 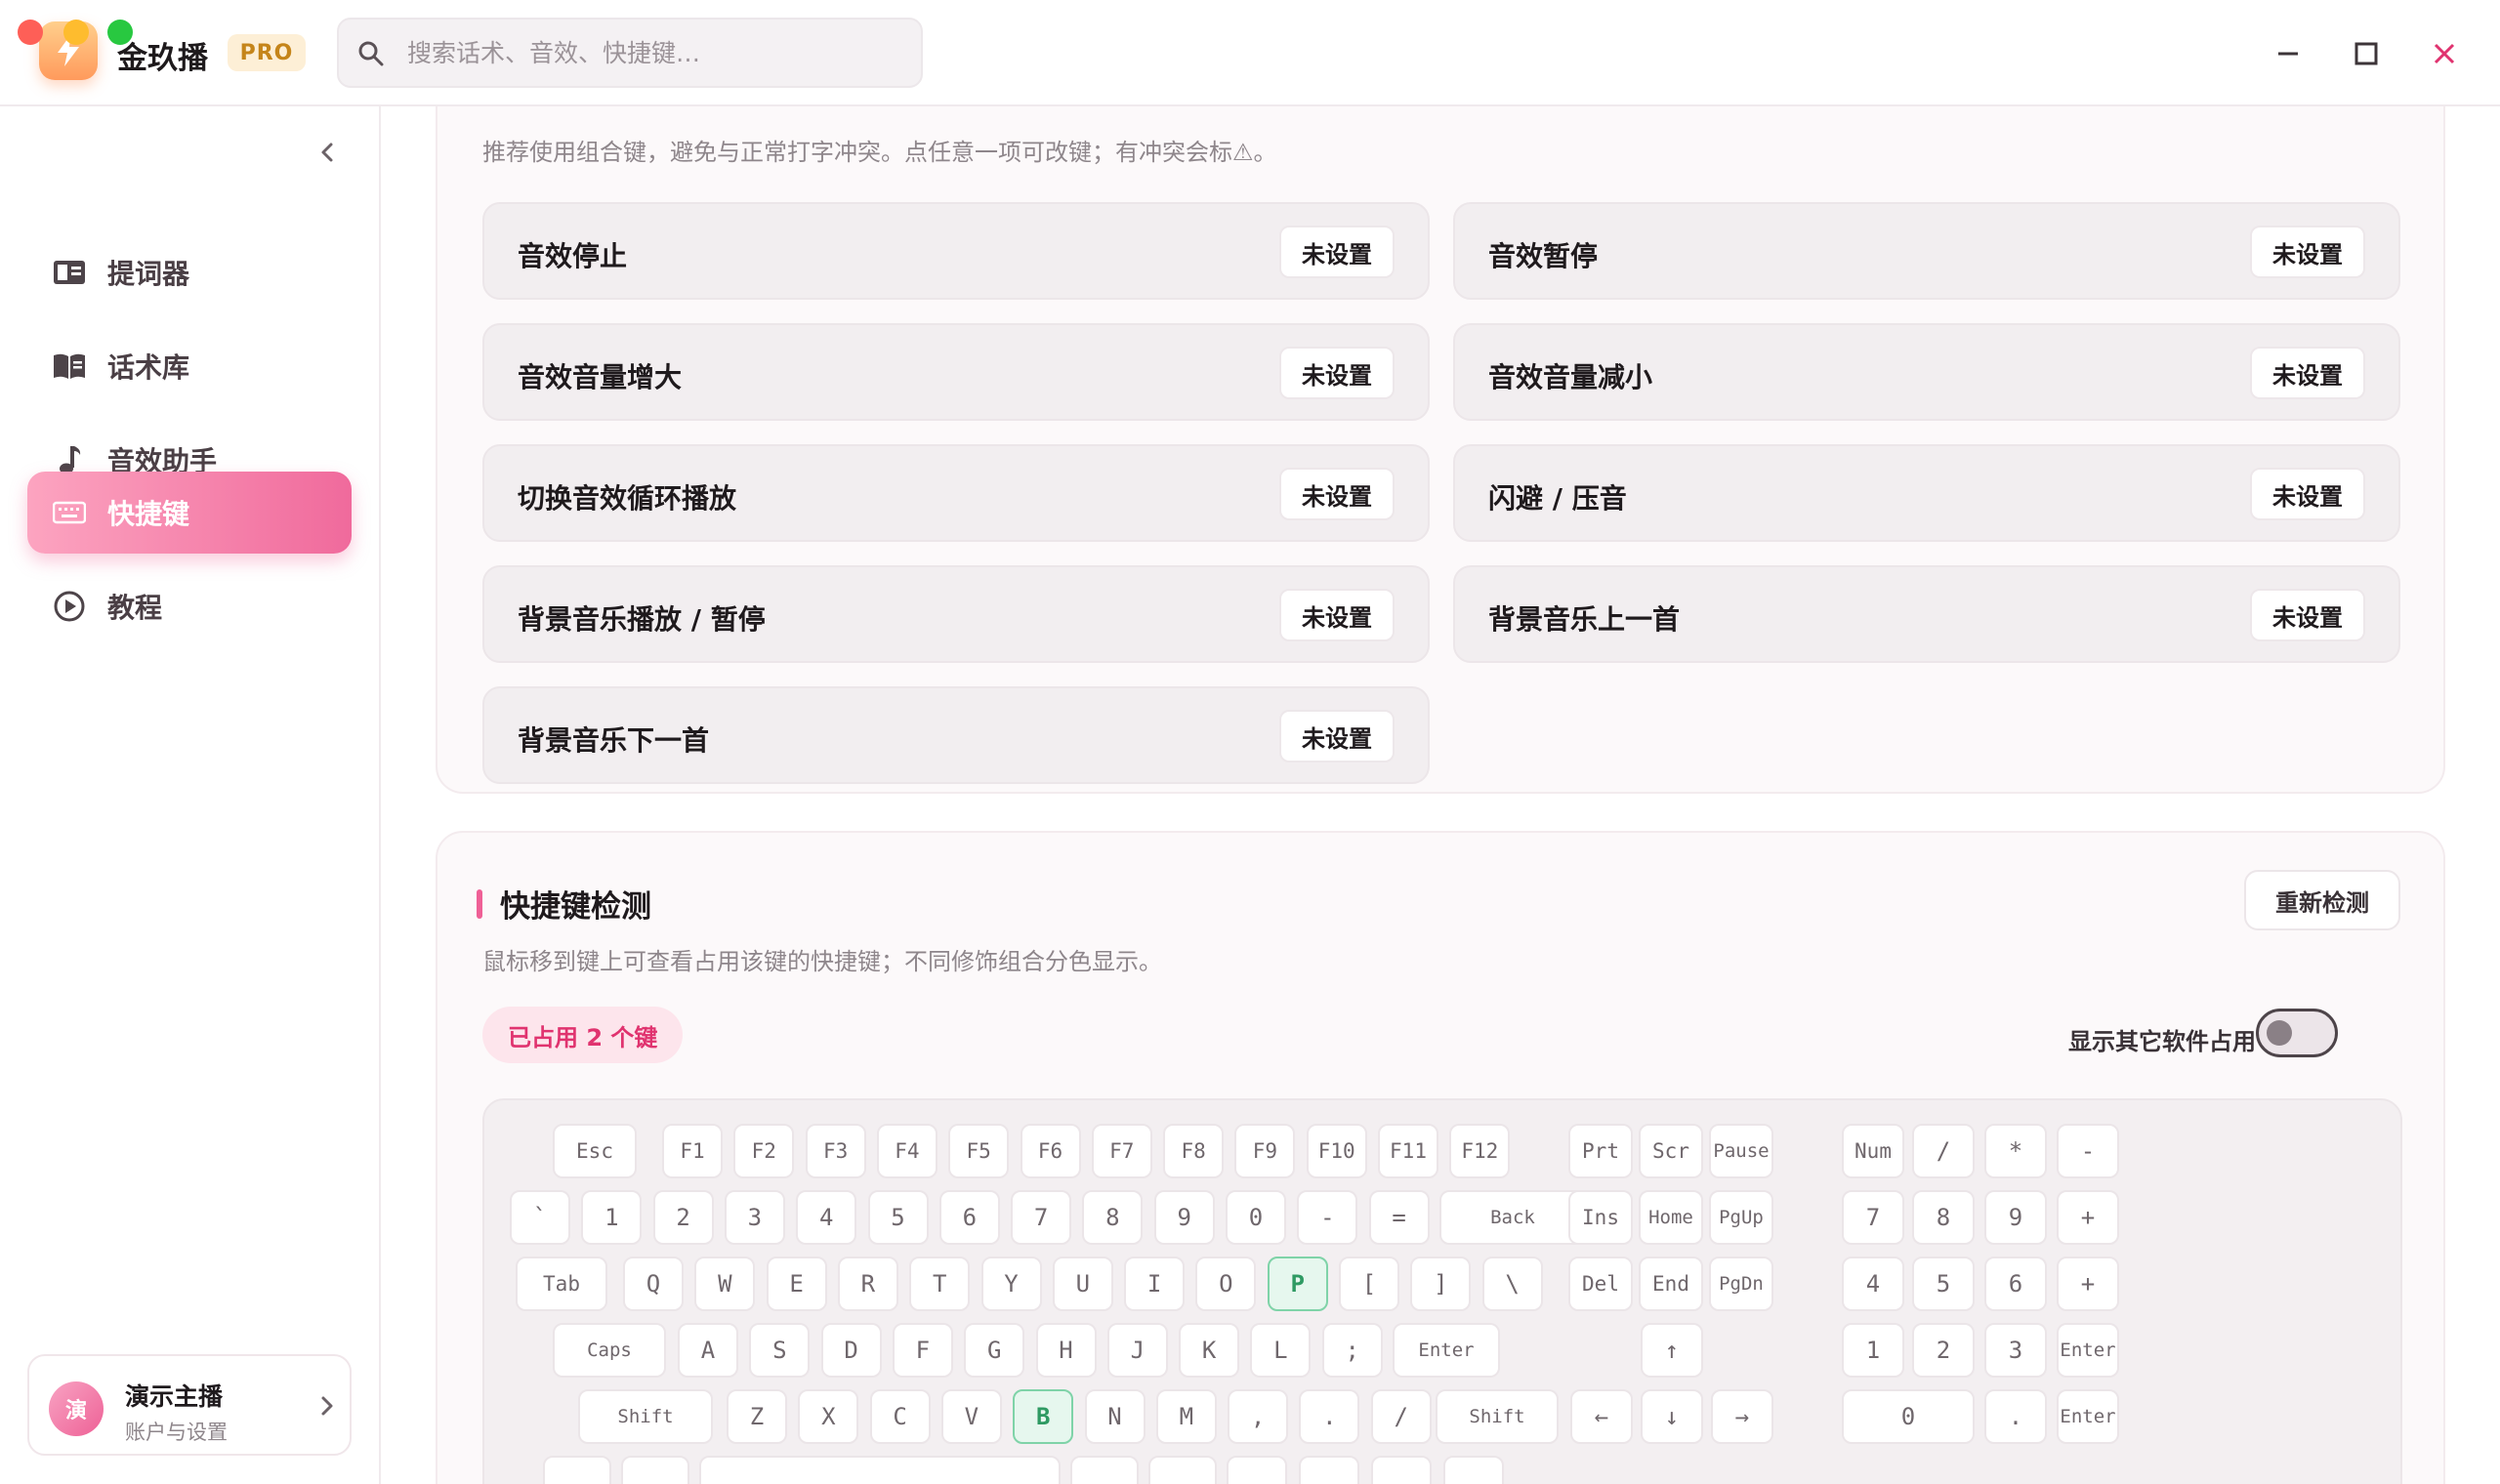 What do you see at coordinates (595, 1151) in the screenshot?
I see `key-esc: Esc` at bounding box center [595, 1151].